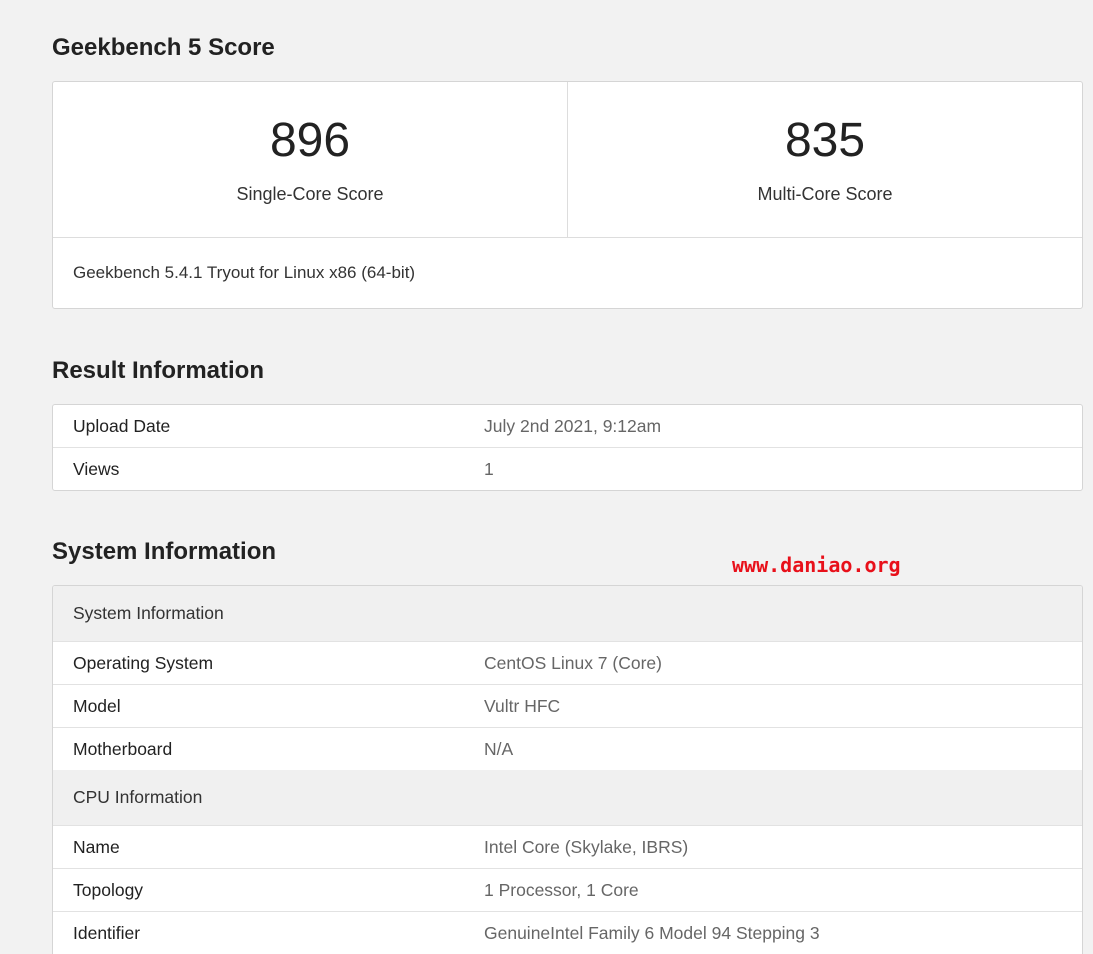 This screenshot has height=954, width=1093. I want to click on table-row: Topology 1 Processor, 1 Core, so click(567, 890).